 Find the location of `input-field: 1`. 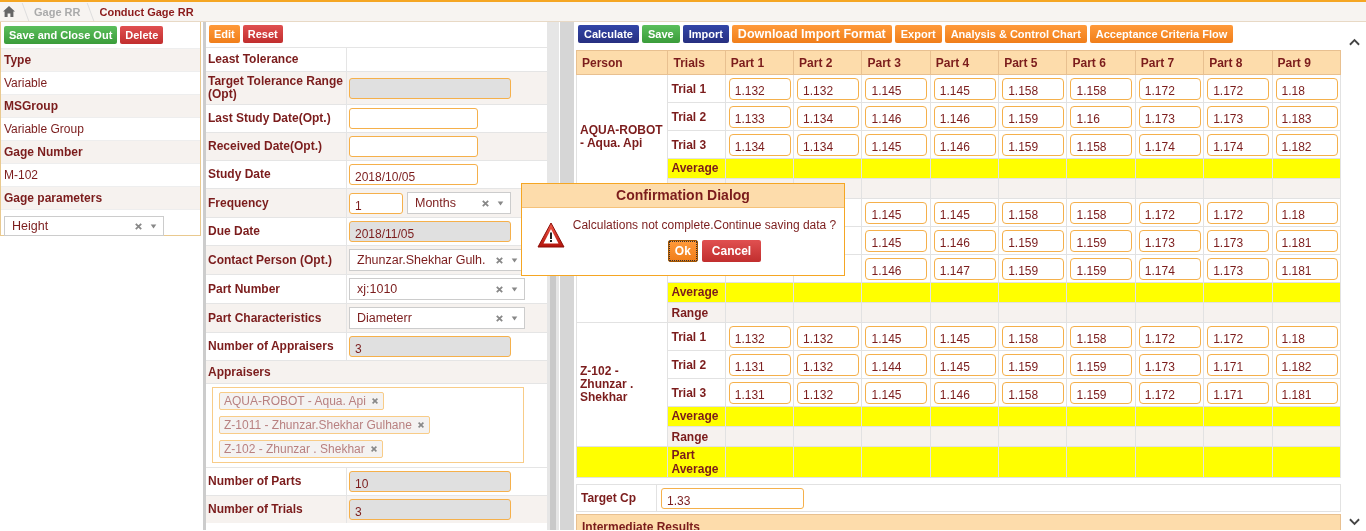

input-field: 1 is located at coordinates (376, 203).